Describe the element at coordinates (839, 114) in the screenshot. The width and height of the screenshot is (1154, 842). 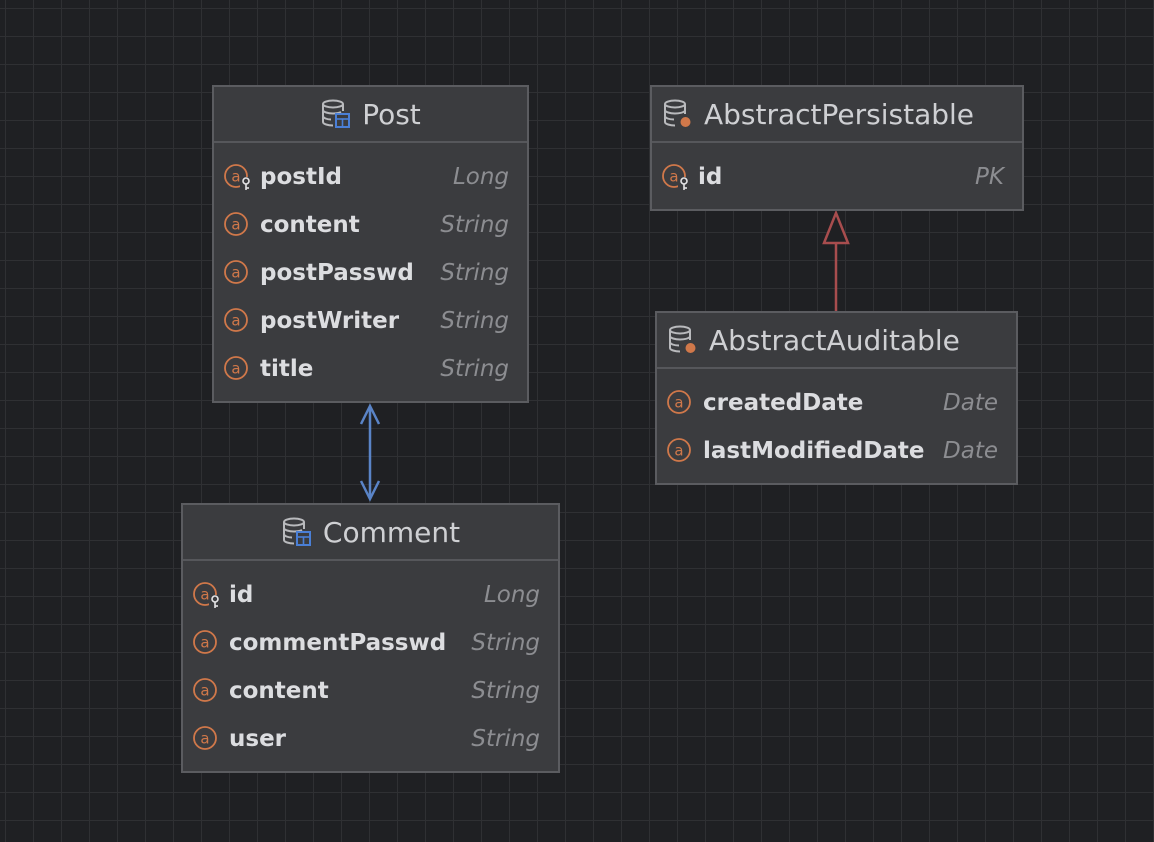
I see `entity-title: AbstractPersistable` at that location.